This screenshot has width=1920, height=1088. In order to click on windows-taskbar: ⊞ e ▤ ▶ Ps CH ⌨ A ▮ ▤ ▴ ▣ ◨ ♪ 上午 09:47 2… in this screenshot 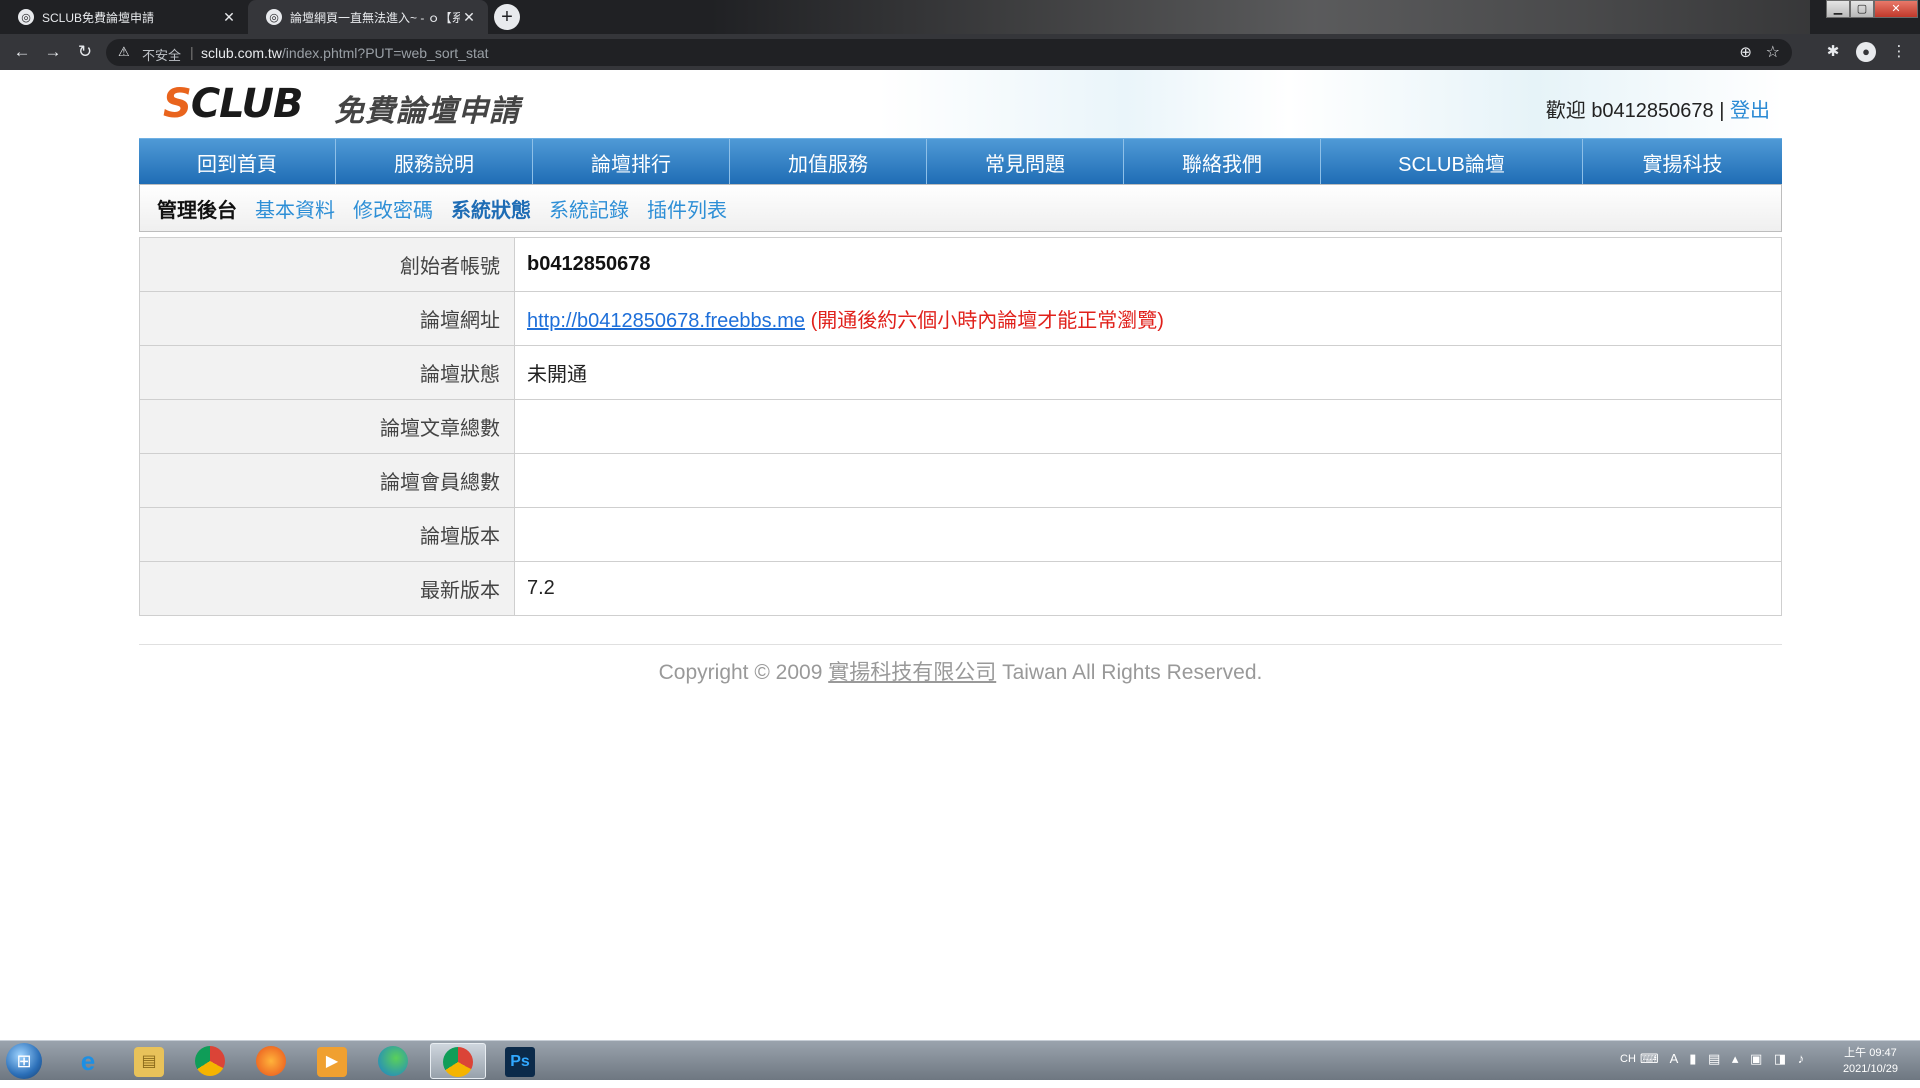, I will do `click(960, 1060)`.